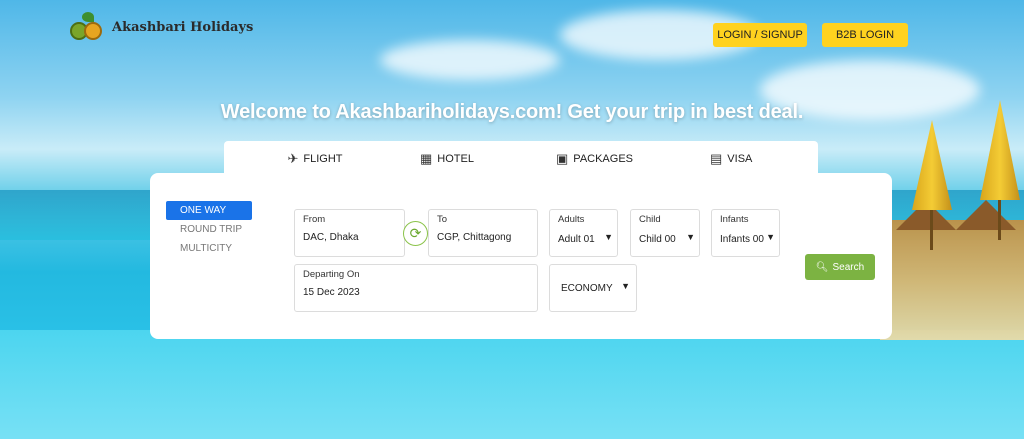 The image size is (1024, 439). Describe the element at coordinates (331, 237) in the screenshot. I see `from-value: DAC, Dhaka` at that location.